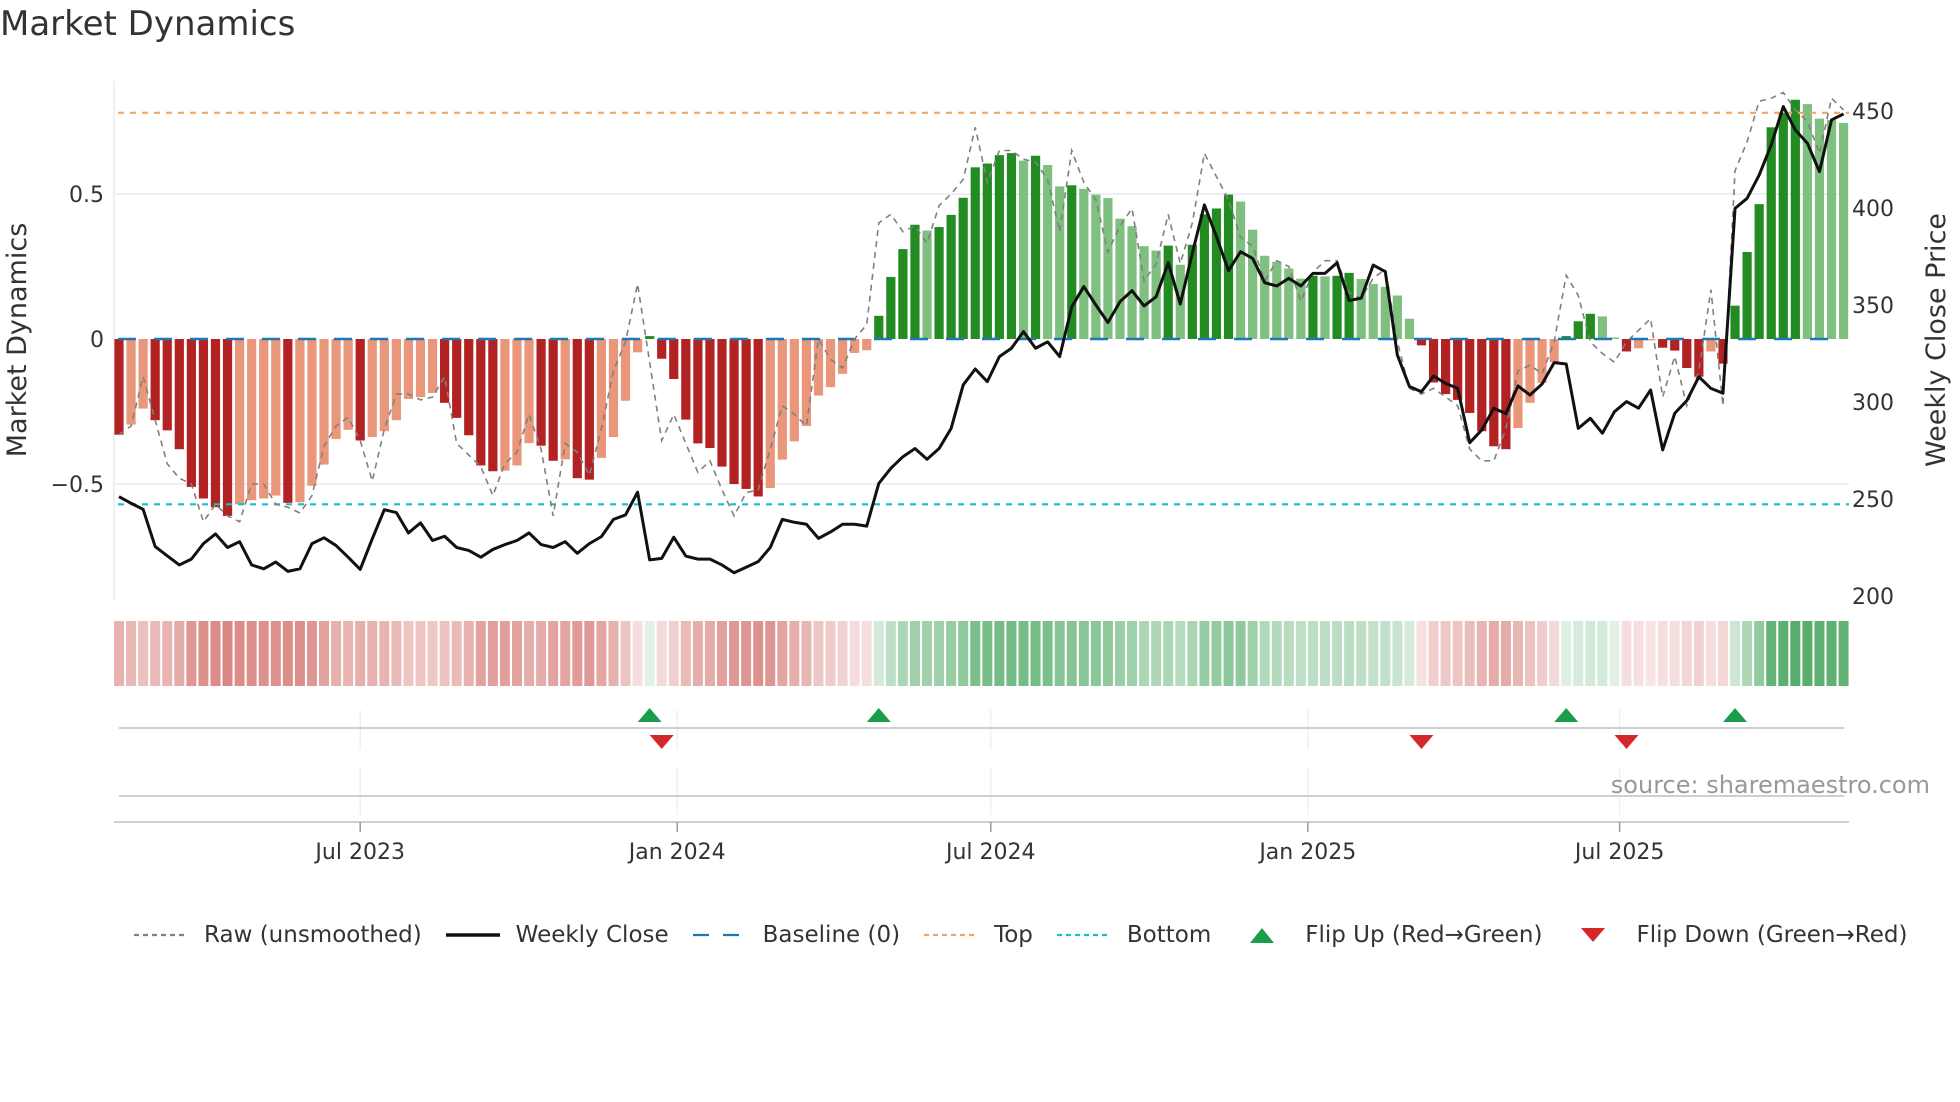  What do you see at coordinates (1873, 597) in the screenshot?
I see `right-tick-label: 200` at bounding box center [1873, 597].